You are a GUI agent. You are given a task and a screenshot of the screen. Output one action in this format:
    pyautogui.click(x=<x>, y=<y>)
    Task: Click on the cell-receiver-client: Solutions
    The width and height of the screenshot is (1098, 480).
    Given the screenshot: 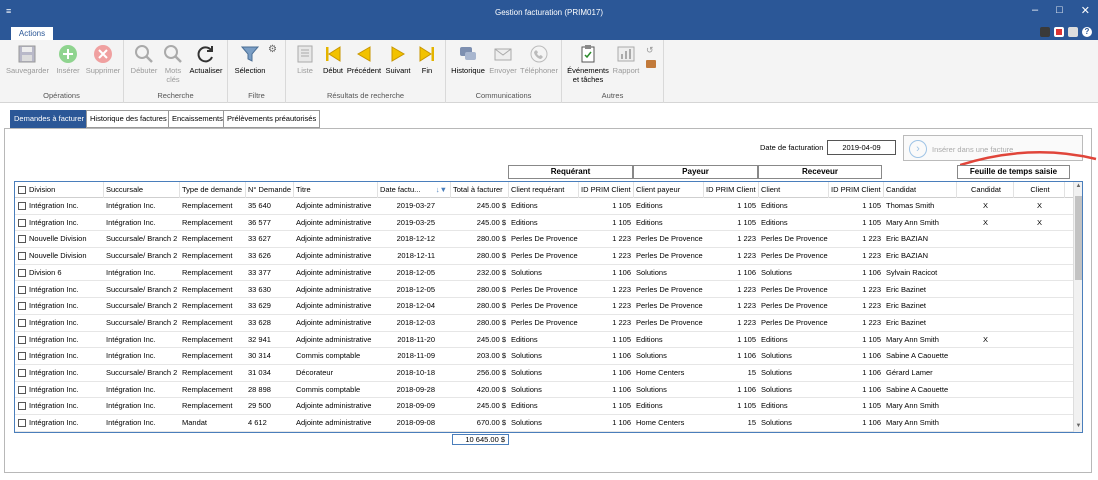 What is the action you would take?
    pyautogui.click(x=776, y=423)
    